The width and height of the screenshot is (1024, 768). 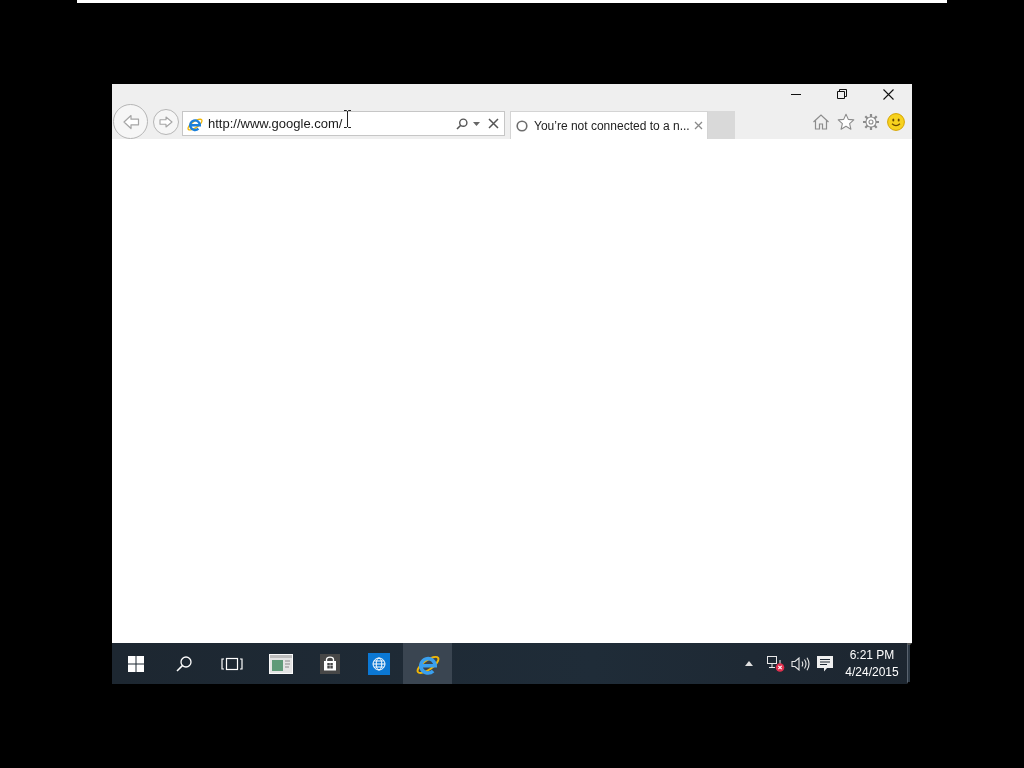 What do you see at coordinates (329, 663) in the screenshot?
I see `shopping-bag-icon` at bounding box center [329, 663].